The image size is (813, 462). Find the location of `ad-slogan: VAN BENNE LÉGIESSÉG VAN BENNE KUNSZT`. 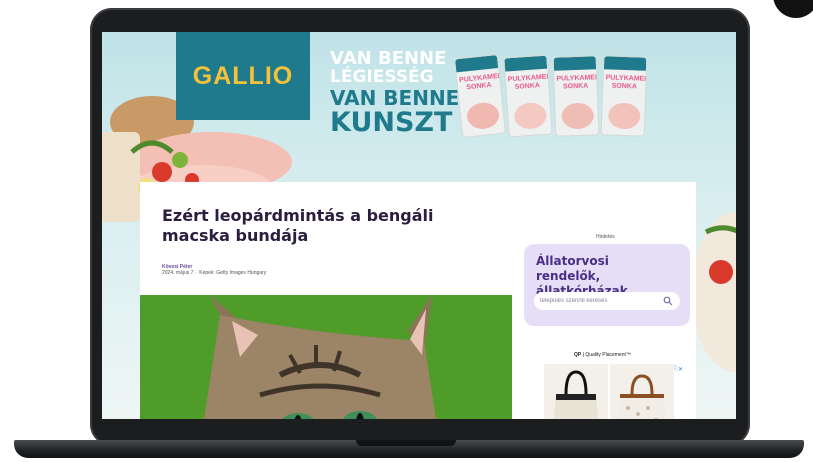

ad-slogan: VAN BENNE LÉGIESSÉG VAN BENNE KUNSZT is located at coordinates (395, 93).